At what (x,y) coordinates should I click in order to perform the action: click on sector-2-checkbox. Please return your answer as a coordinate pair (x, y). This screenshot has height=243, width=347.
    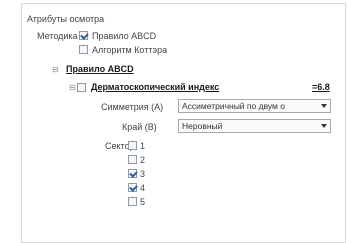
    Looking at the image, I should click on (132, 159).